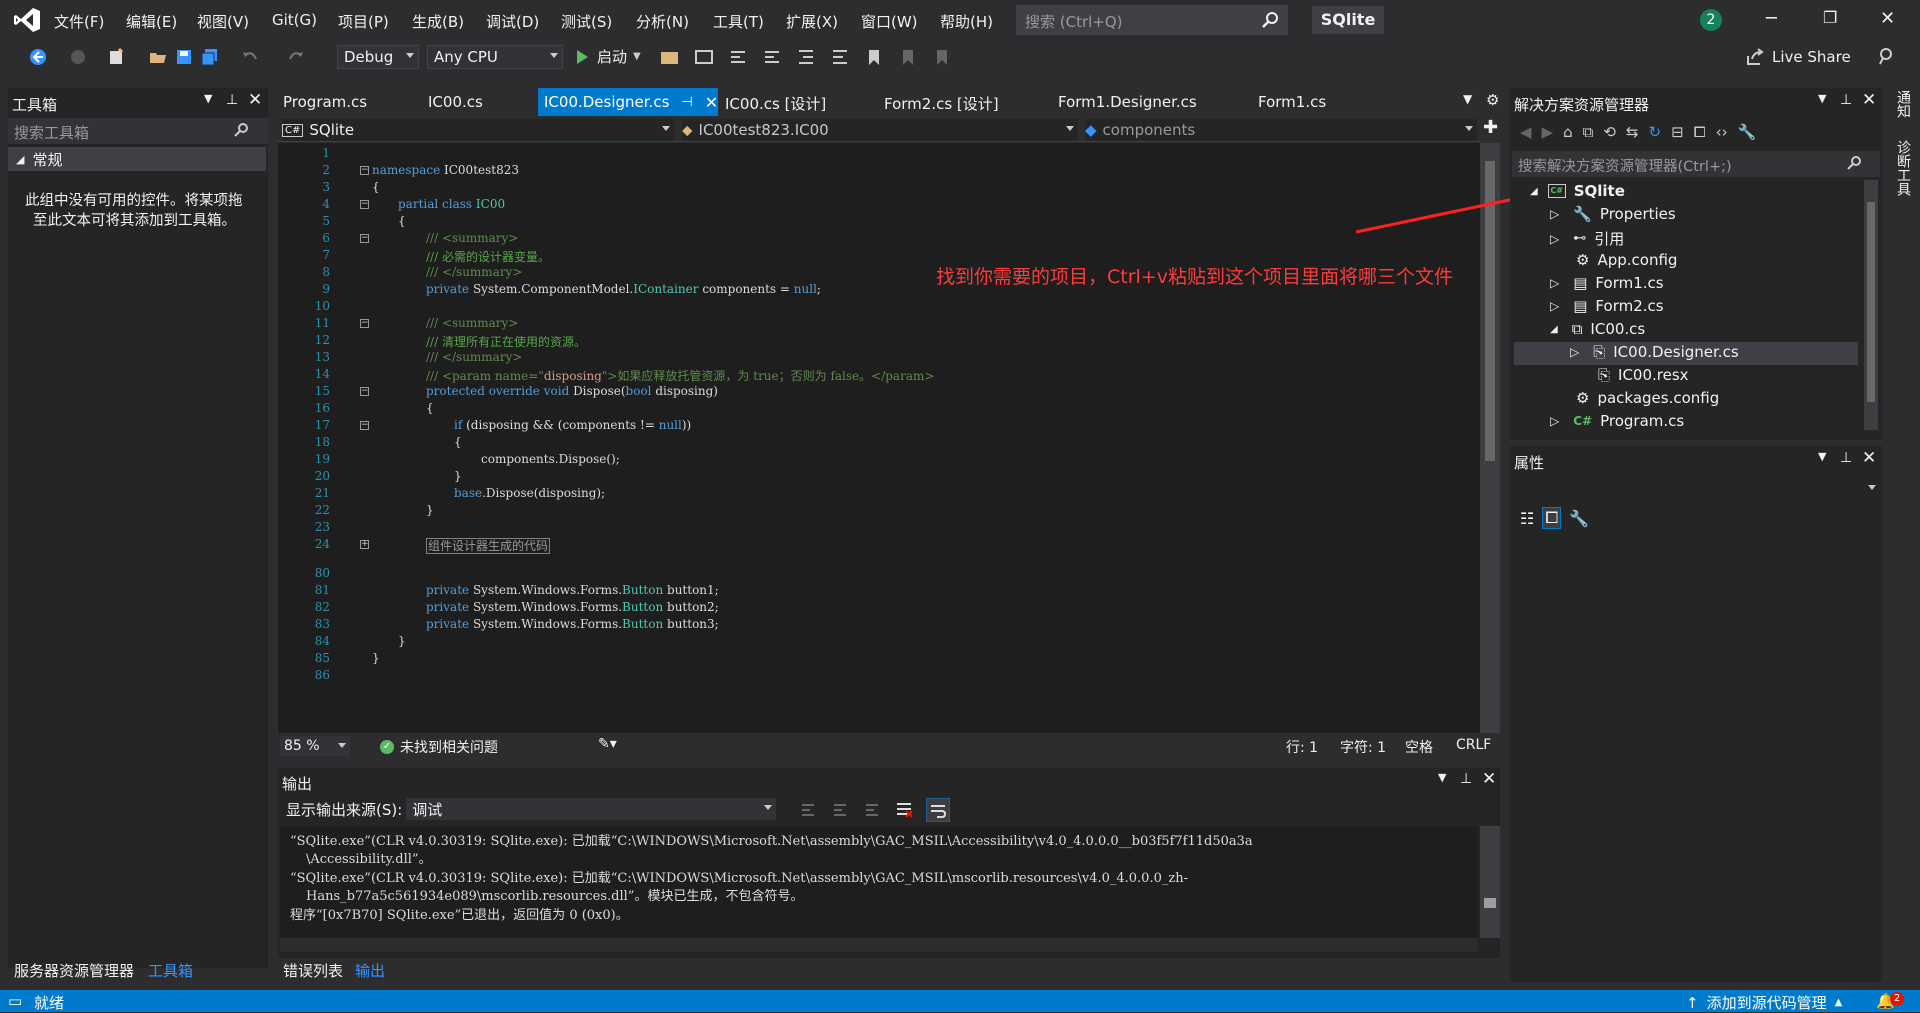 Image resolution: width=1920 pixels, height=1013 pixels. Describe the element at coordinates (806, 57) in the screenshot. I see `indent-icon` at that location.